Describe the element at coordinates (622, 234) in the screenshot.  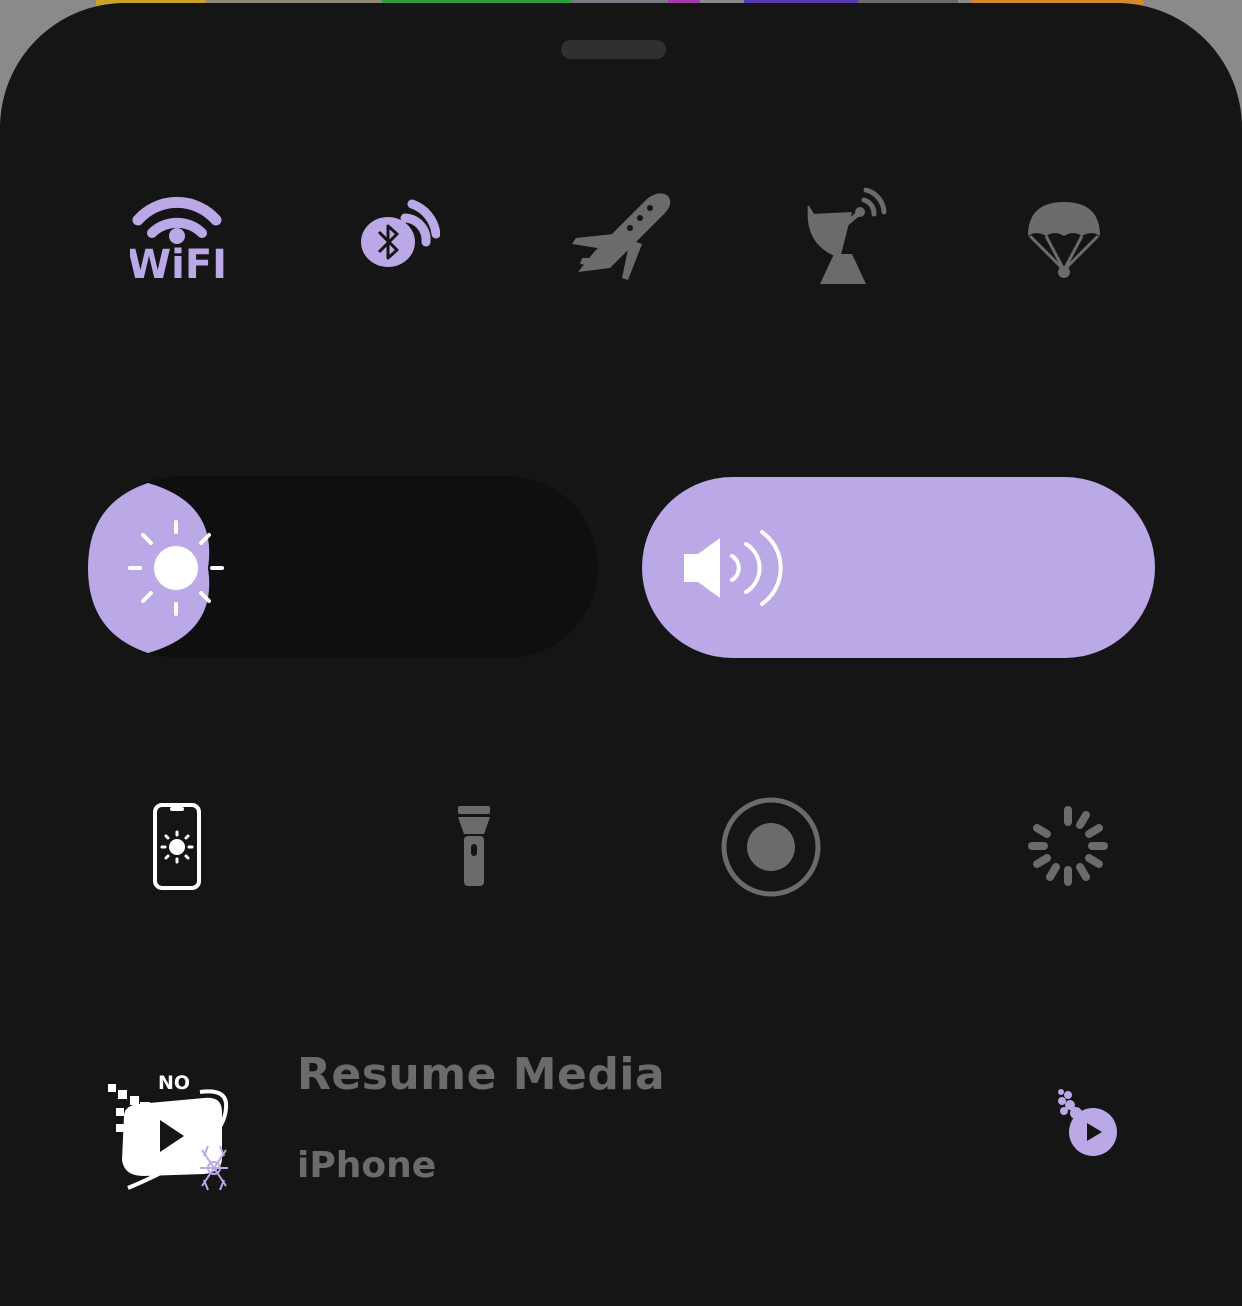
I see `airplane-icon` at that location.